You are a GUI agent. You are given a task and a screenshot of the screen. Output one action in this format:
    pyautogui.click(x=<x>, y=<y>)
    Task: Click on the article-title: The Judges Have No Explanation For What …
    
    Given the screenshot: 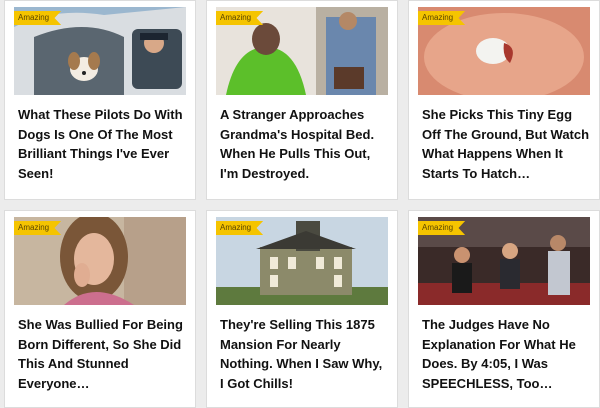 What is the action you would take?
    pyautogui.click(x=506, y=354)
    